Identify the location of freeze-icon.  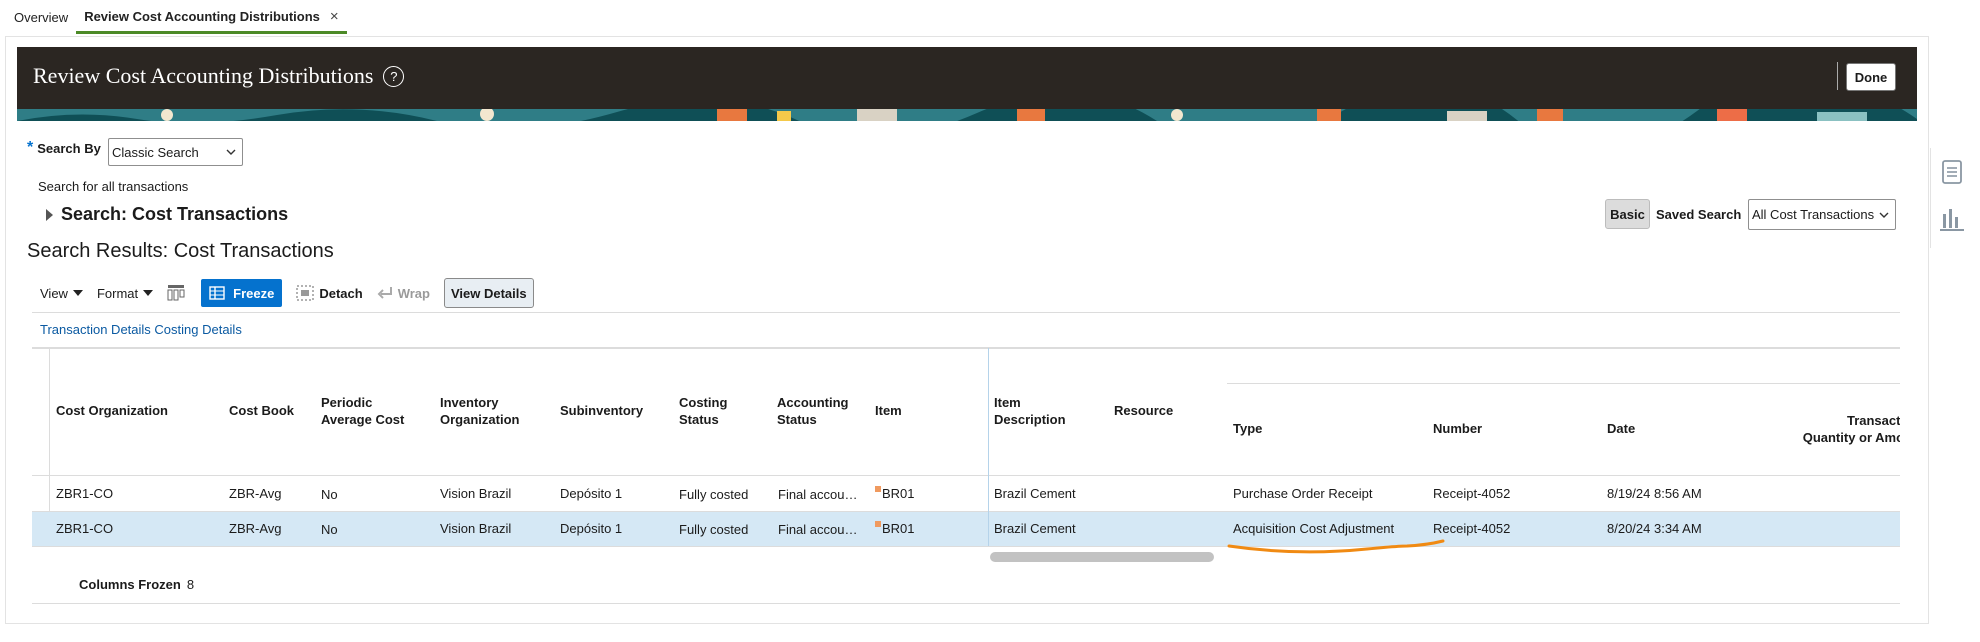
(217, 293).